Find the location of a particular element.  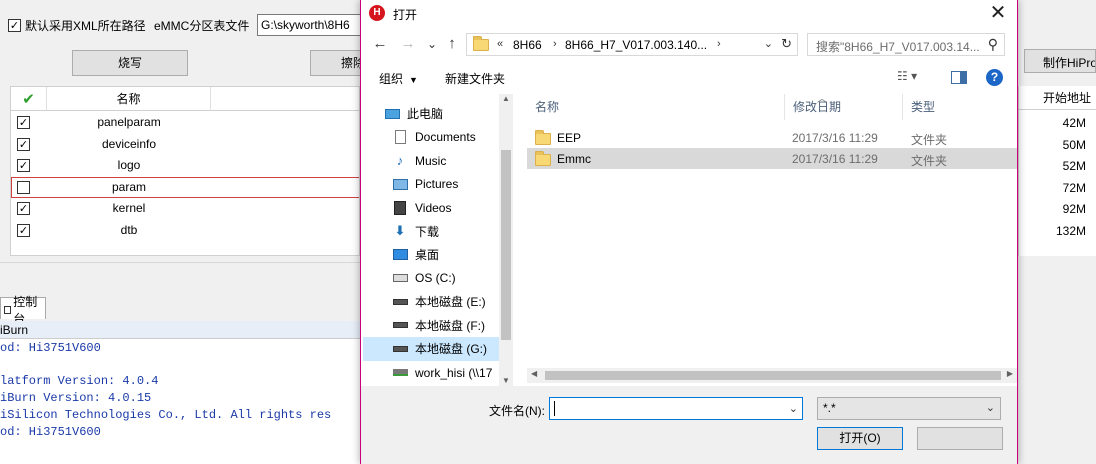

scroll-up-icon: ▲ is located at coordinates (506, 98).